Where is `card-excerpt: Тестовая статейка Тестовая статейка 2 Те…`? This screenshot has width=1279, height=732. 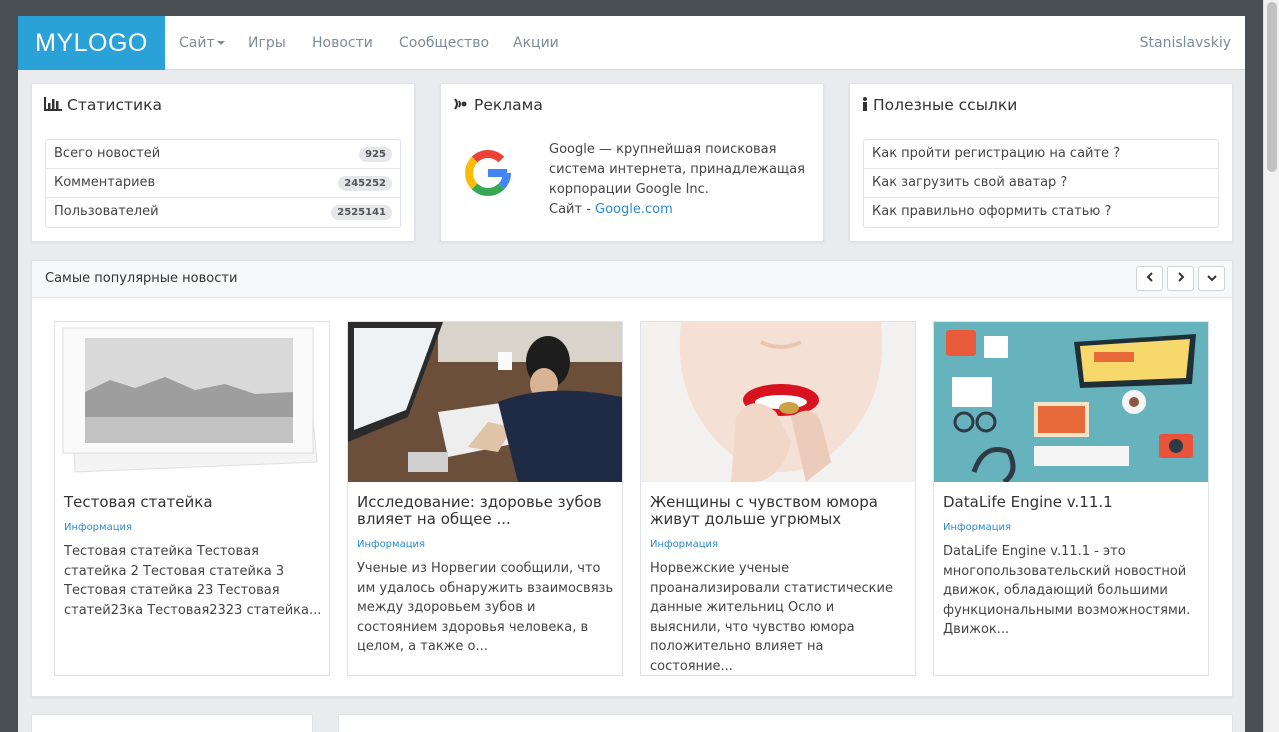 card-excerpt: Тестовая статейка Тестовая статейка 2 Те… is located at coordinates (193, 581).